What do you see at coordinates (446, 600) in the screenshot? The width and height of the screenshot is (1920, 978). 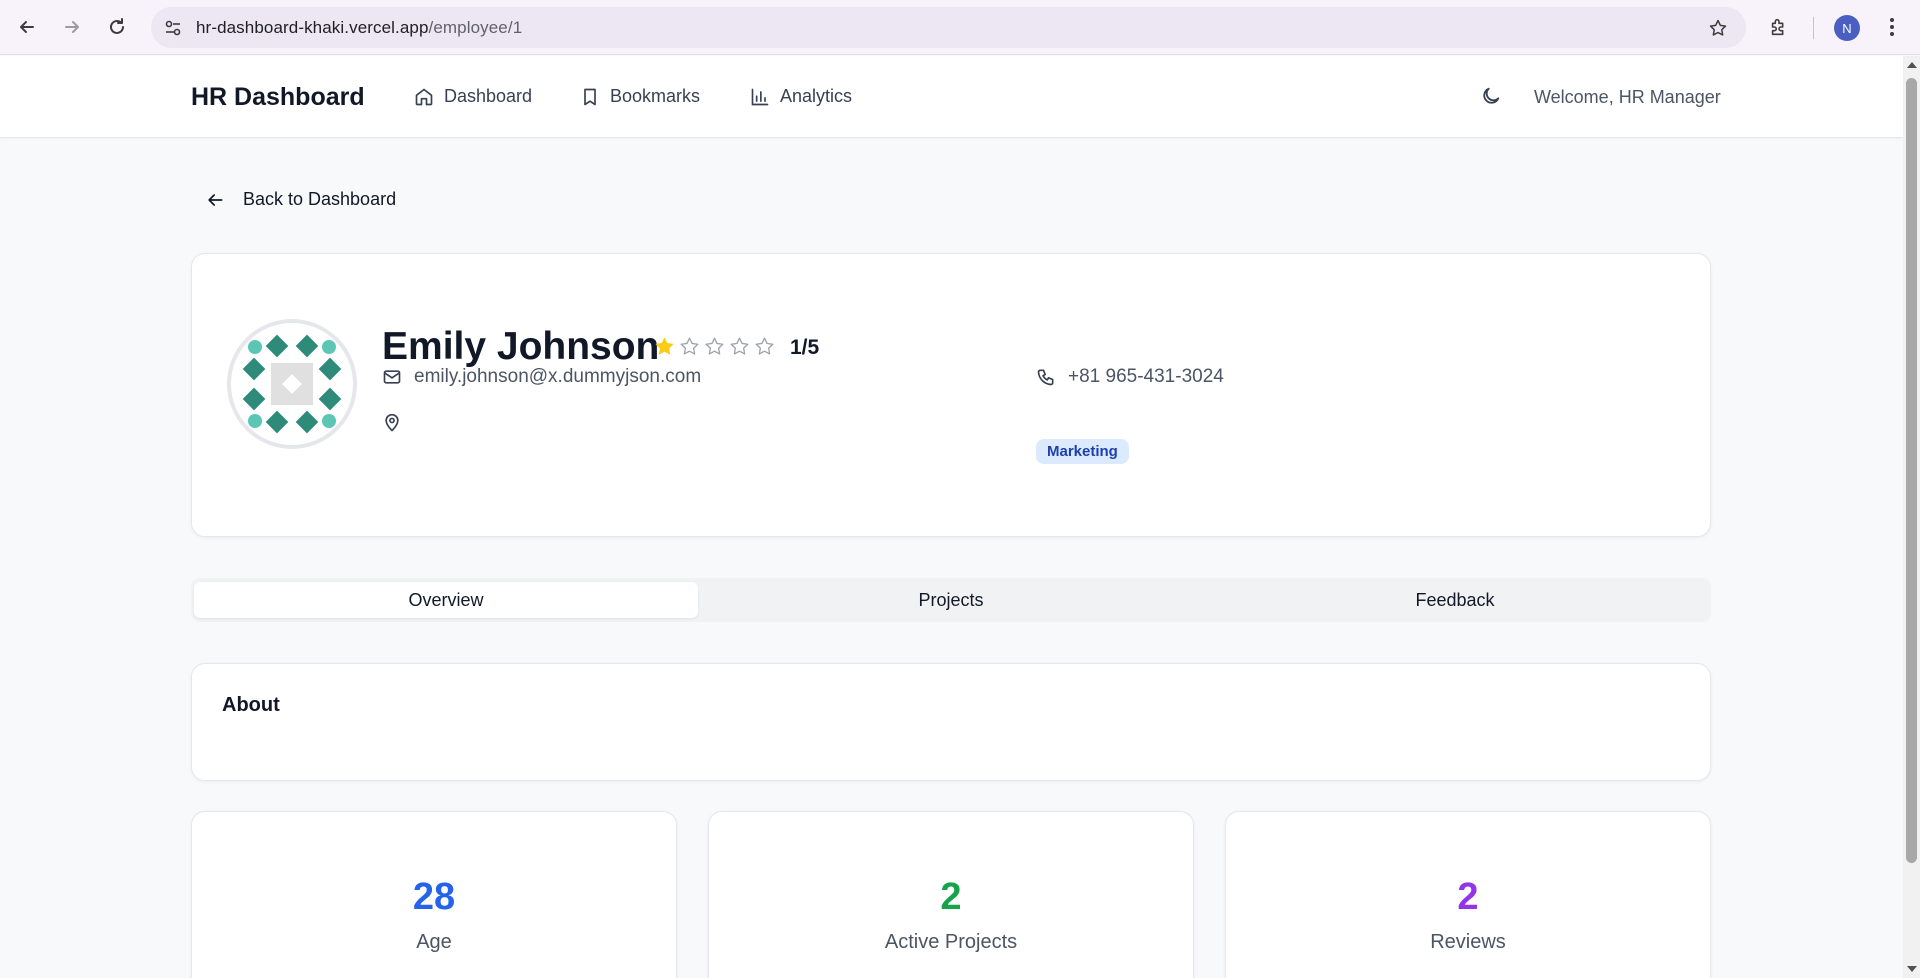 I see `tab-overview: Overview` at bounding box center [446, 600].